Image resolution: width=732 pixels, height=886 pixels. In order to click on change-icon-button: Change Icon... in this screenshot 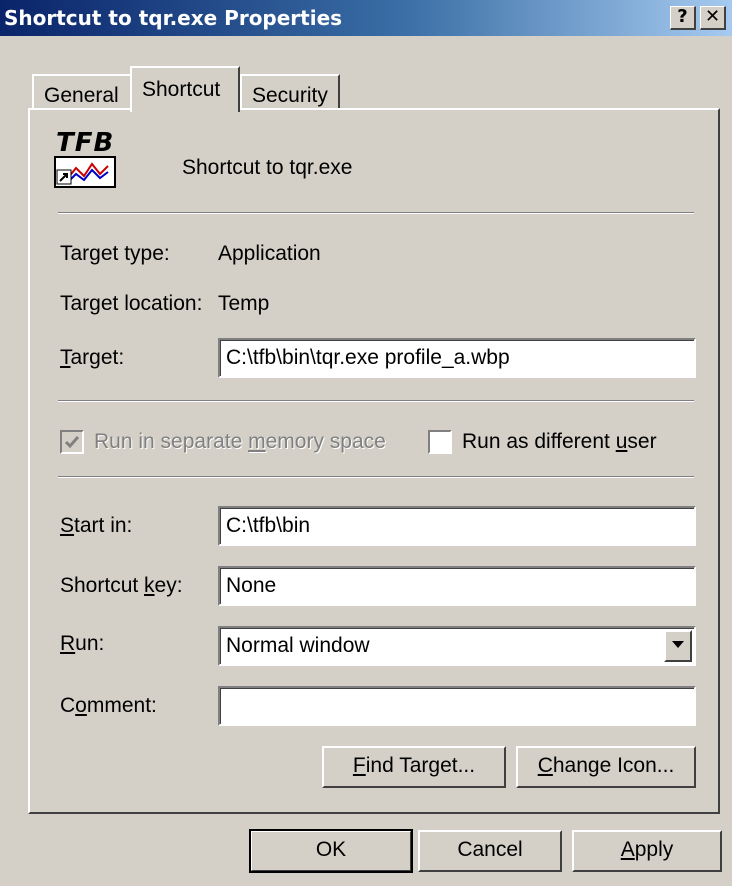, I will do `click(606, 767)`.